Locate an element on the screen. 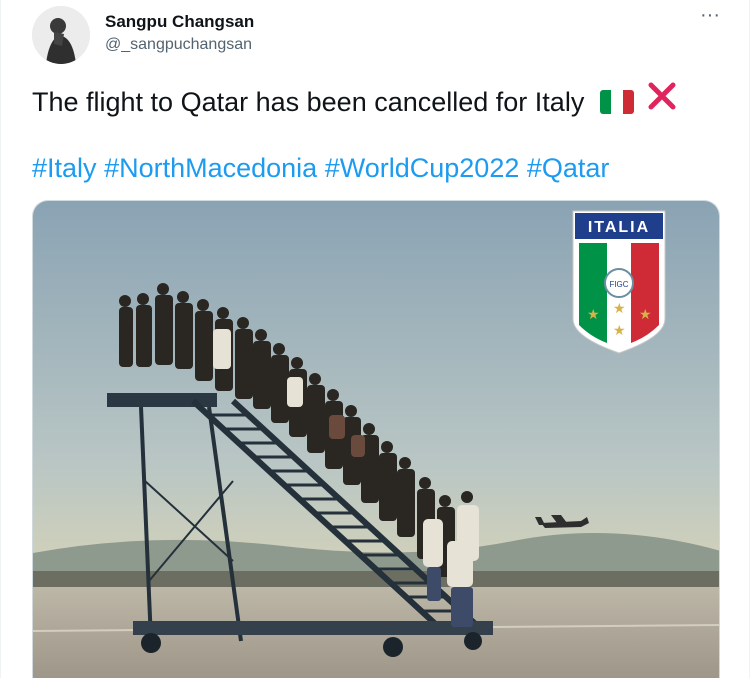  italia-badge: ITALIA FIGC ★ ★ ★ ★ is located at coordinates (619, 282).